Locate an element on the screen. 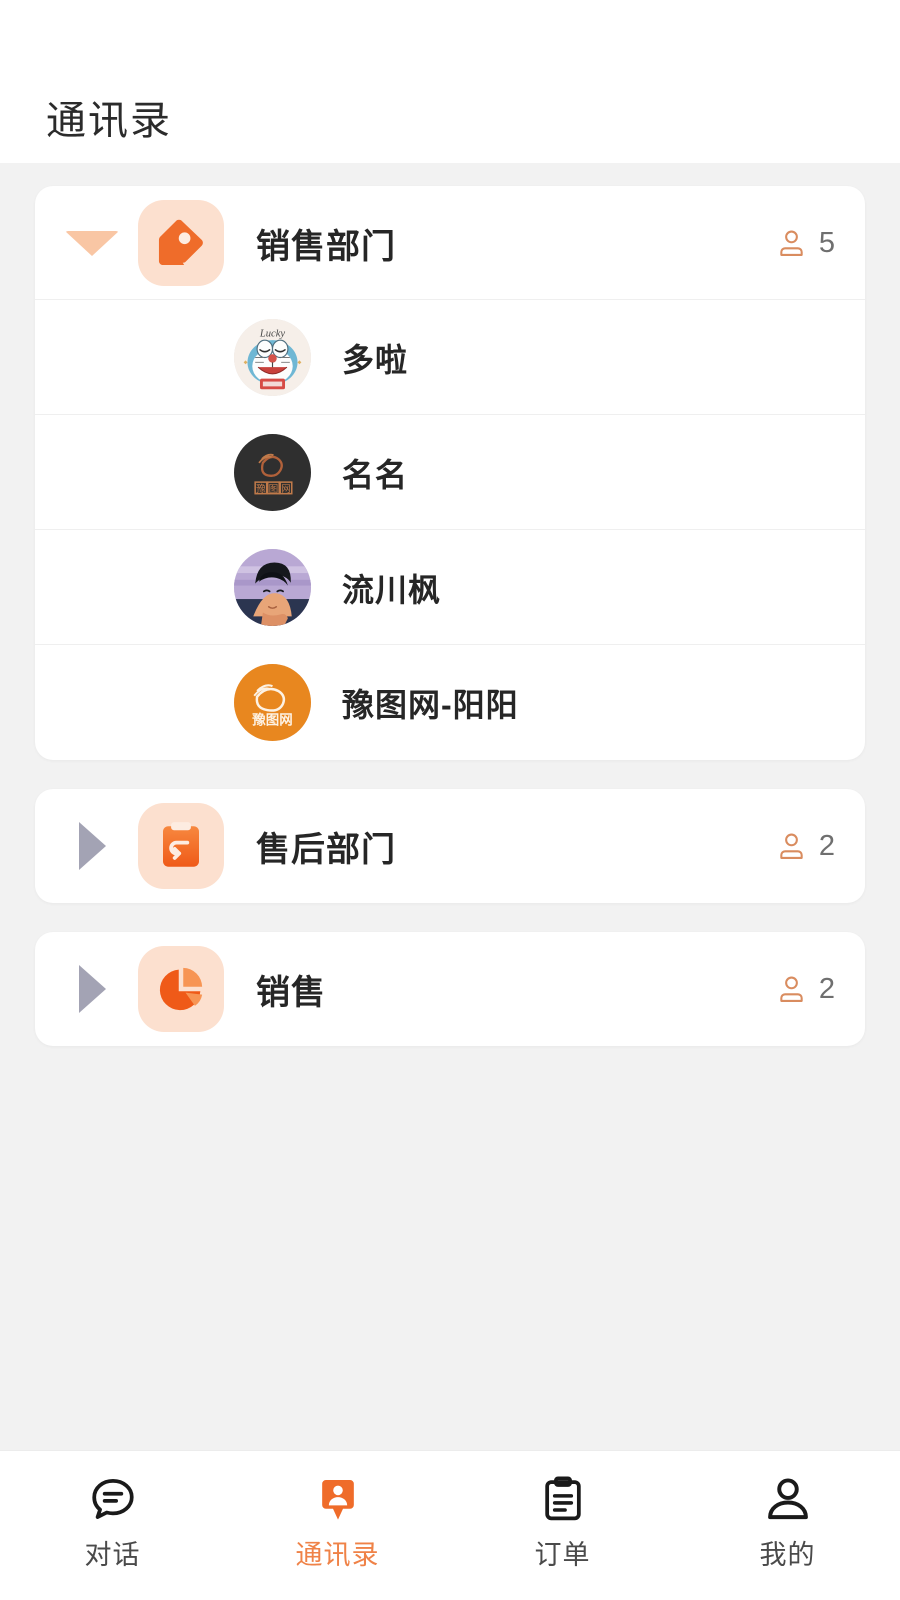 The width and height of the screenshot is (900, 1600). bottom-tab-bar: 对话 通讯录 订单 我的 is located at coordinates (450, 1525).